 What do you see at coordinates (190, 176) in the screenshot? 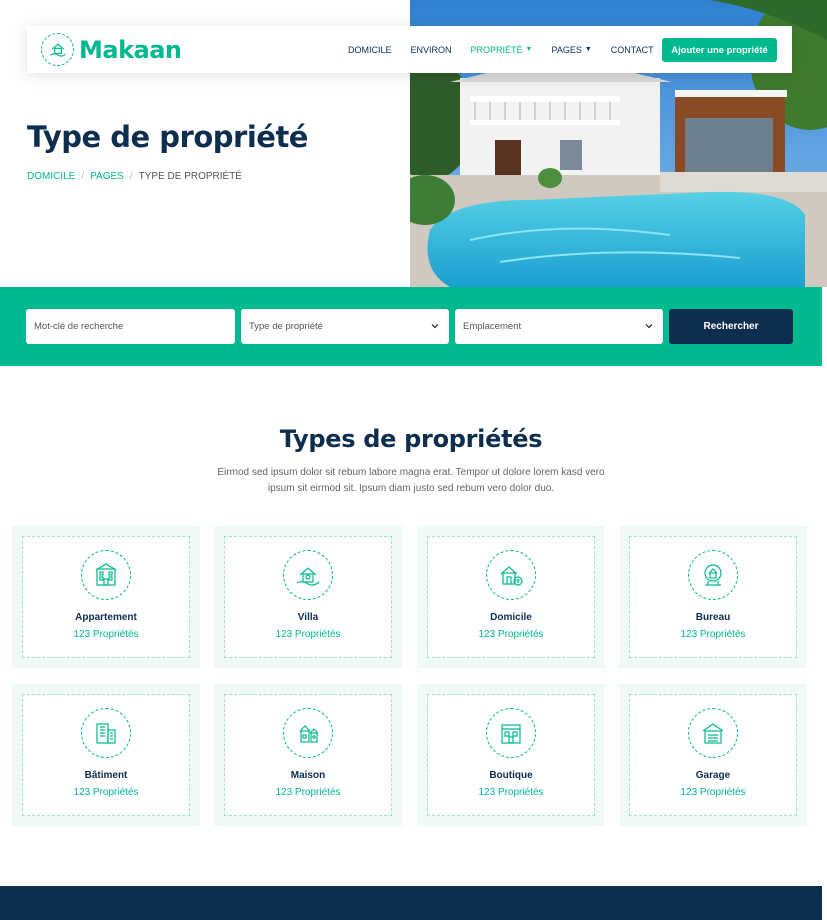
I see `breadcrumb-current: Type de propriété` at bounding box center [190, 176].